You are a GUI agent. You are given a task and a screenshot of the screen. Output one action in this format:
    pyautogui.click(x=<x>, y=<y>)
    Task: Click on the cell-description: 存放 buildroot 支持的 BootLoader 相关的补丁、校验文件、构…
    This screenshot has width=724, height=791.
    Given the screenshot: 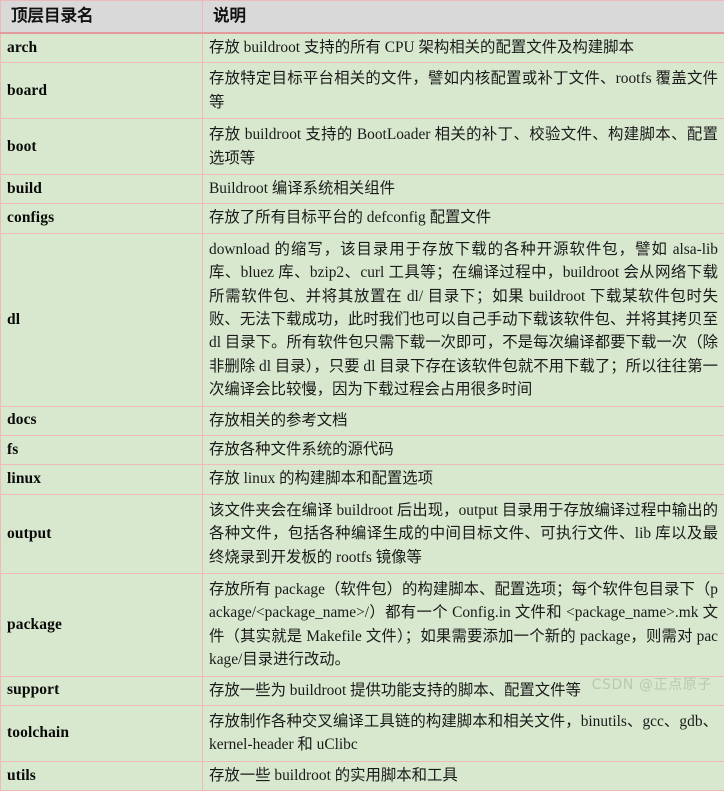 What is the action you would take?
    pyautogui.click(x=463, y=147)
    